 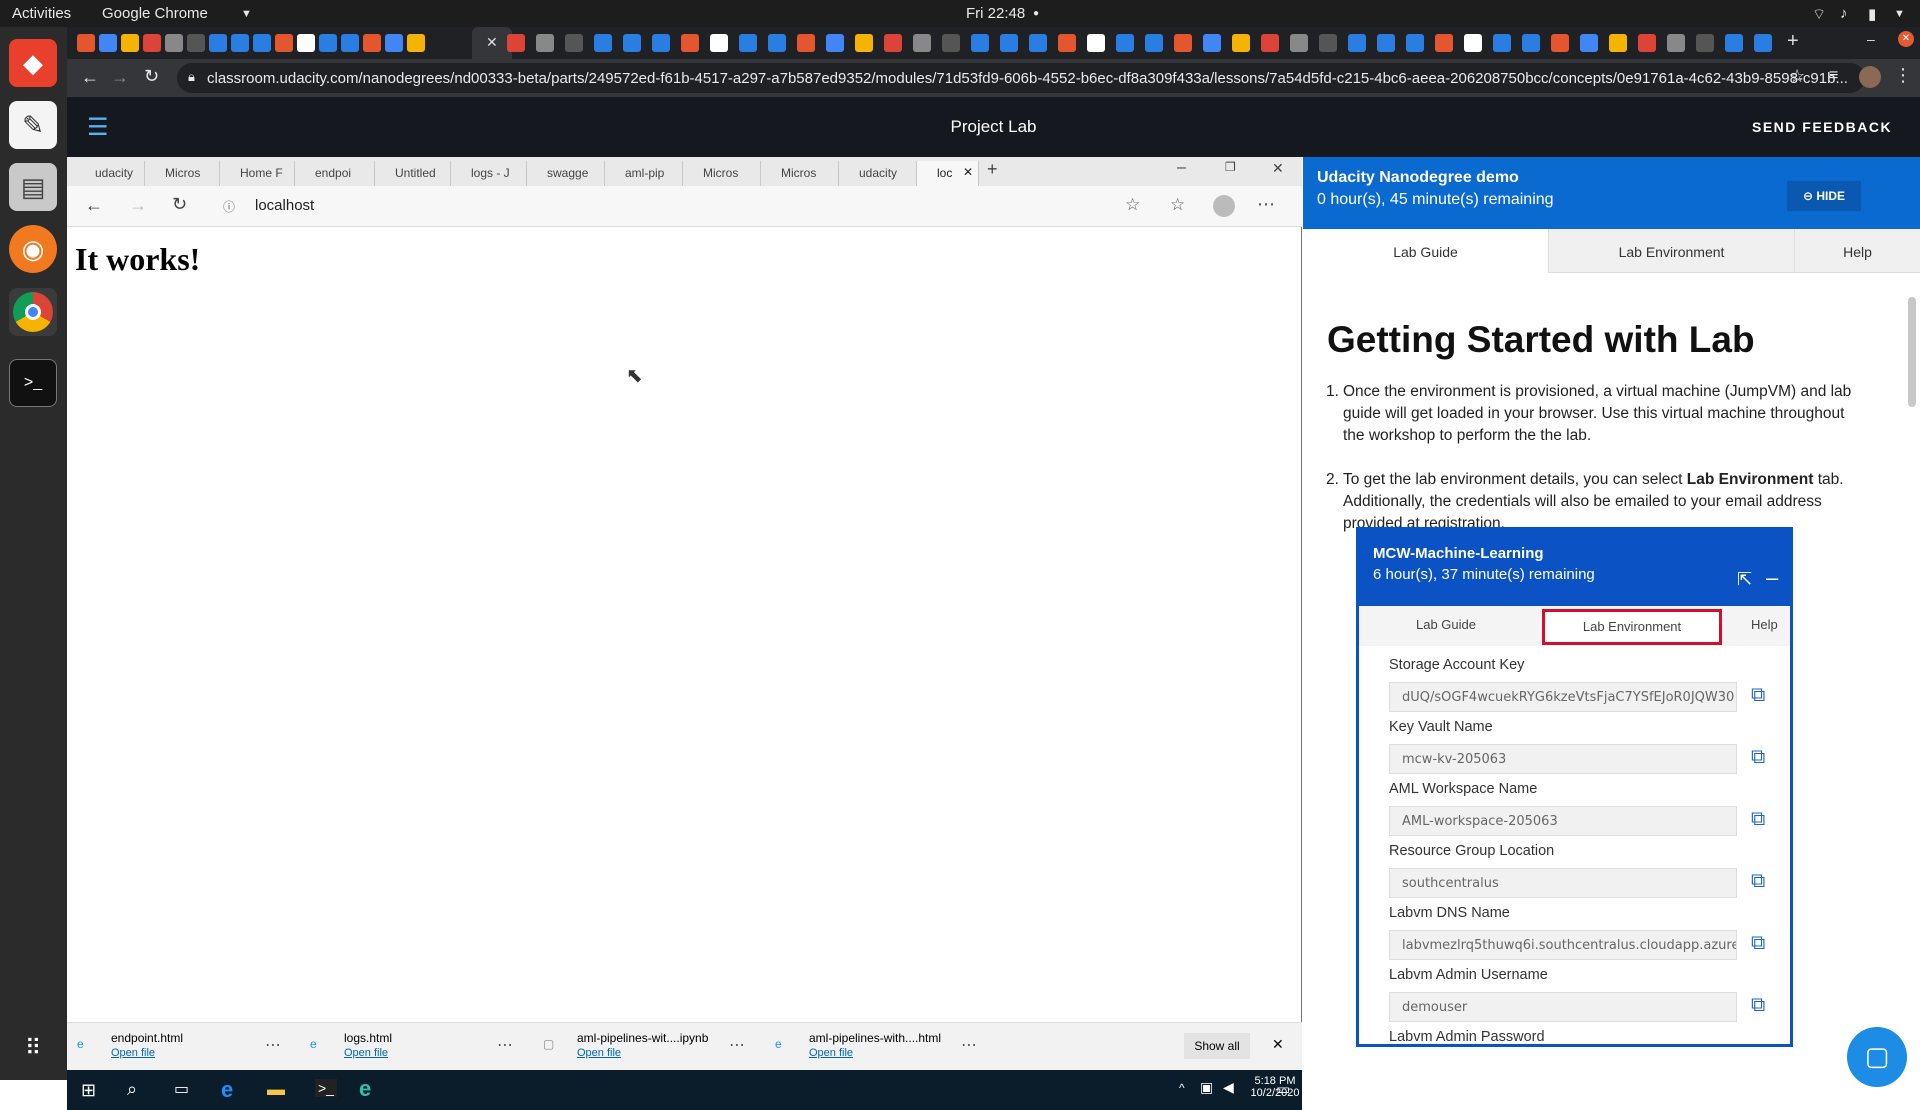 I want to click on file-explorer-icon: ▬, so click(x=276, y=1089).